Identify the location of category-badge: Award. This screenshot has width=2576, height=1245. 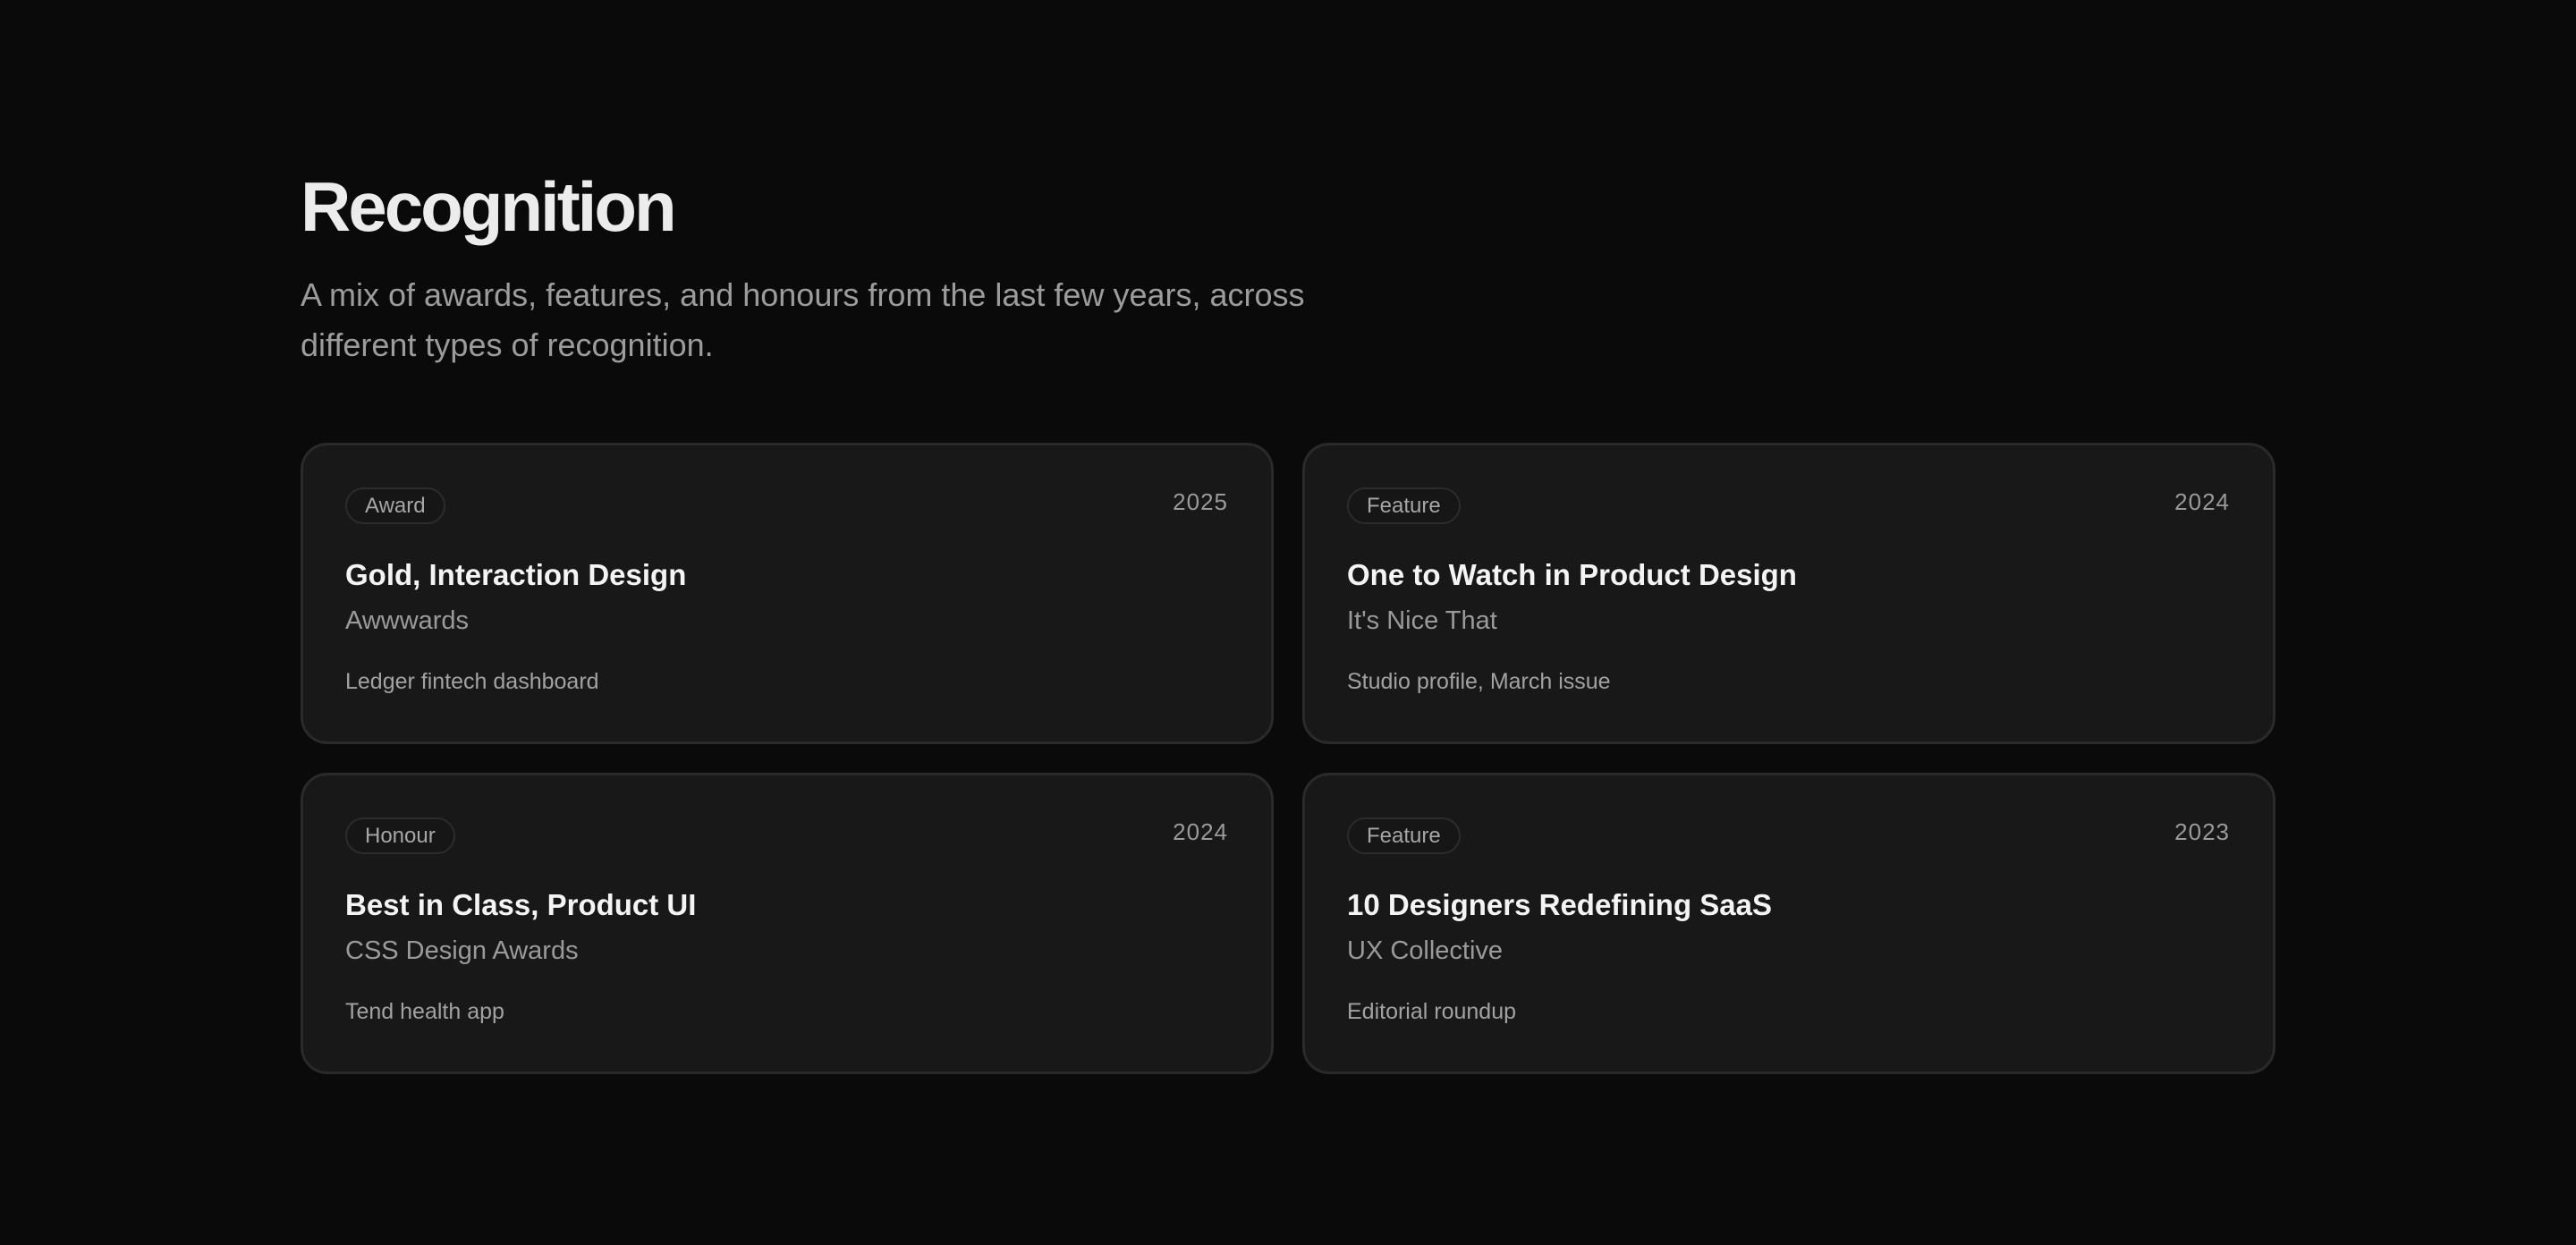
(395, 505).